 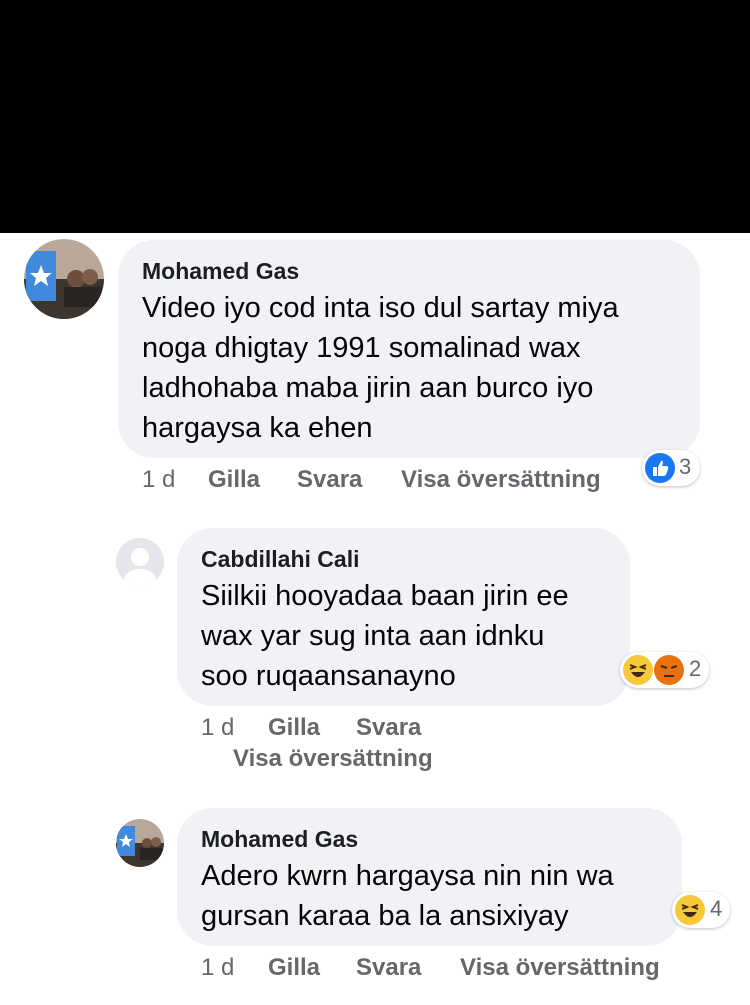 What do you see at coordinates (280, 559) in the screenshot?
I see `comment-author: Cabdillahi Cali` at bounding box center [280, 559].